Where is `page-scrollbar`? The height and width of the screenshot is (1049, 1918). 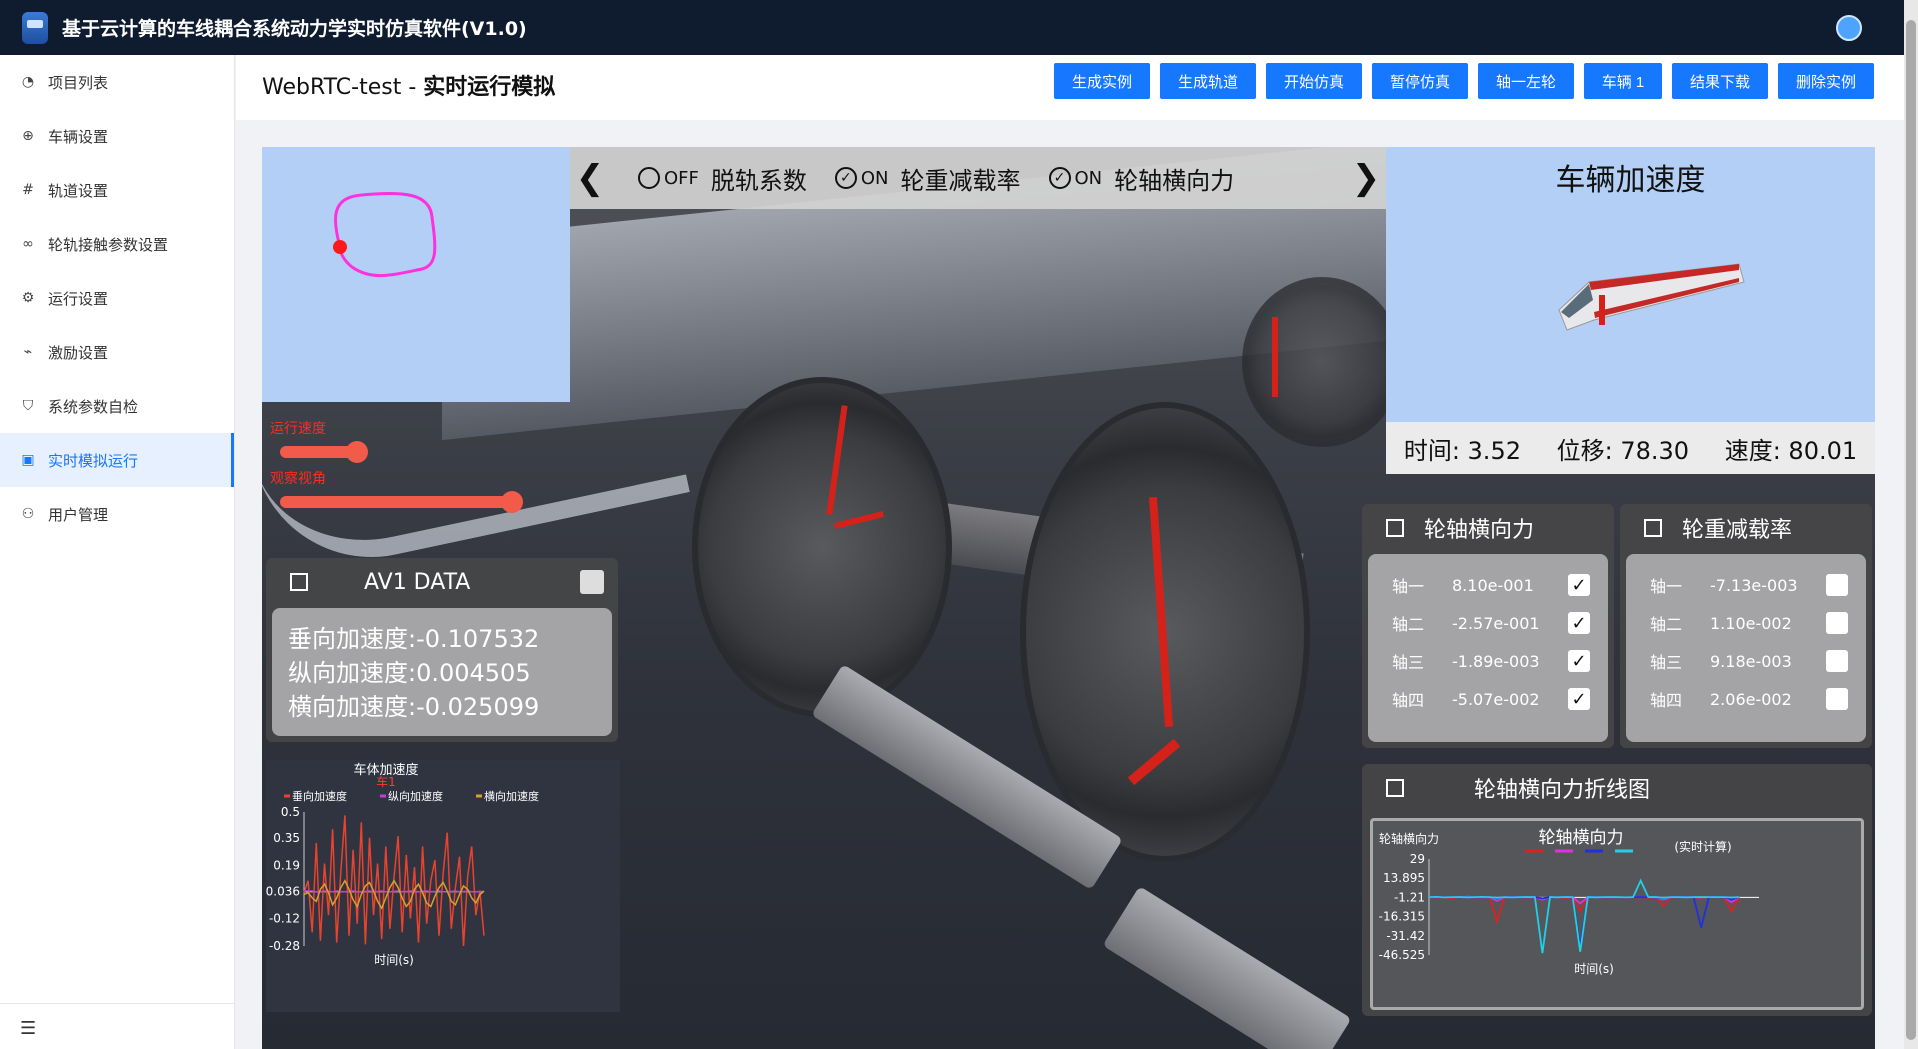
page-scrollbar is located at coordinates (1911, 524).